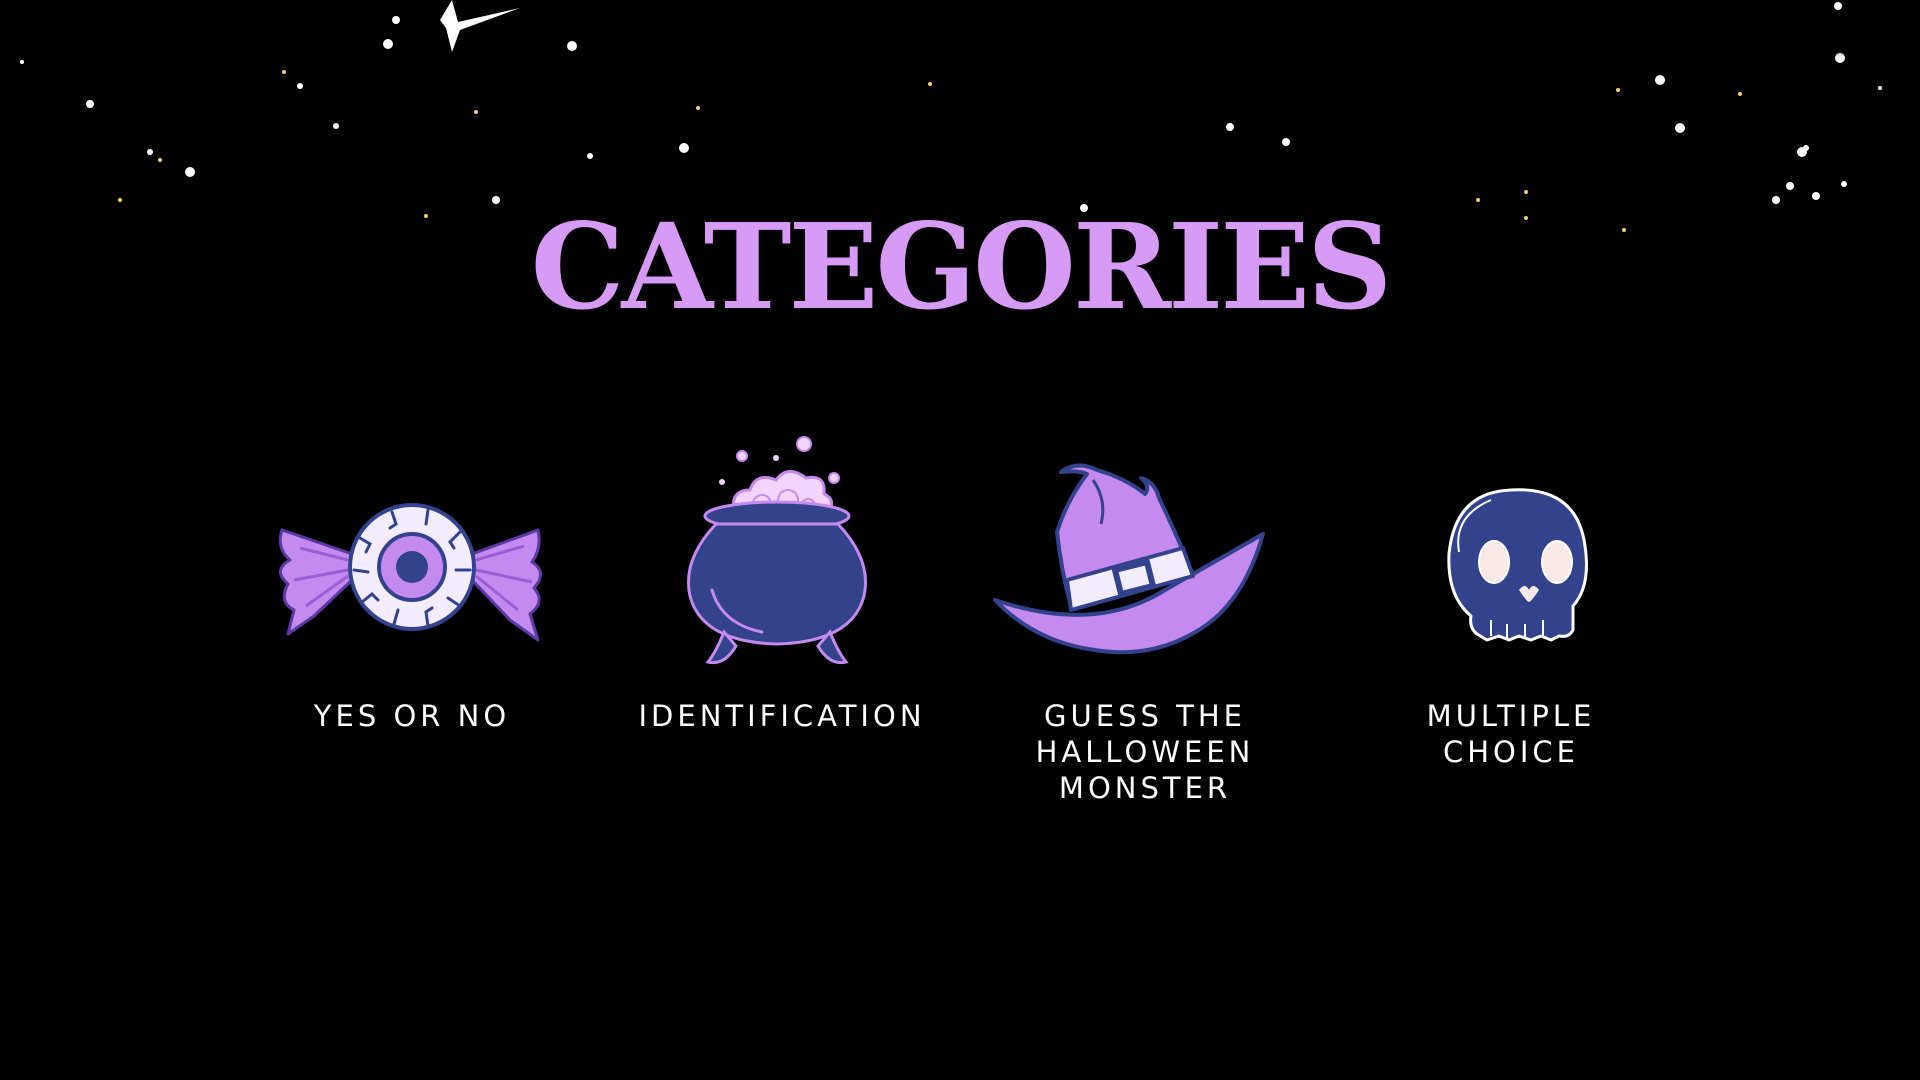 This screenshot has width=1920, height=1080. What do you see at coordinates (777, 550) in the screenshot?
I see `cauldron-icon` at bounding box center [777, 550].